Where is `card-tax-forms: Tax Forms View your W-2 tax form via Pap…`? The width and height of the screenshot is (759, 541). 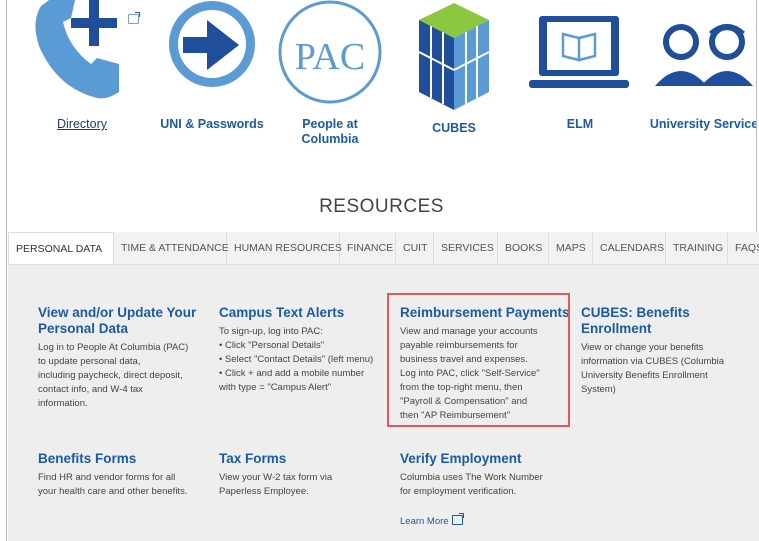
card-tax-forms: Tax Forms View your W-2 tax form via Pap… is located at coordinates (304, 475).